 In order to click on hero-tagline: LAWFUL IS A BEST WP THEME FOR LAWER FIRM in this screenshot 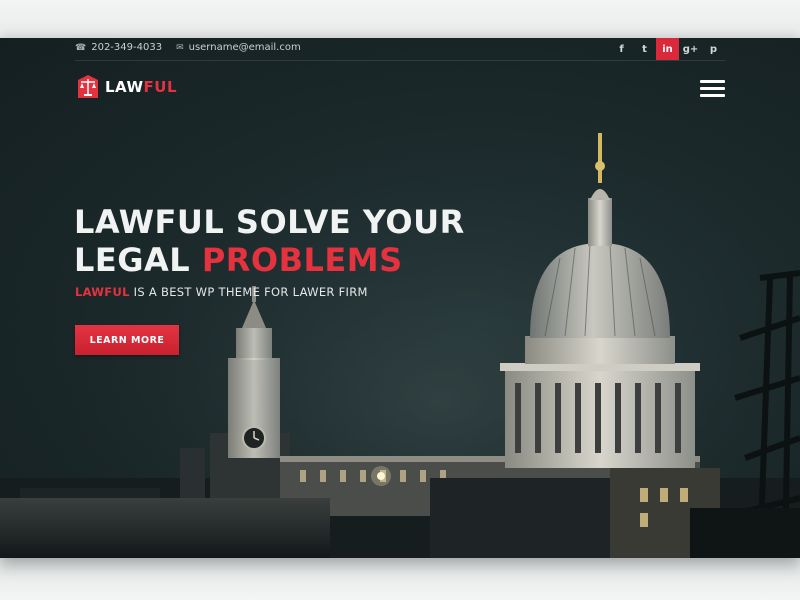, I will do `click(221, 292)`.